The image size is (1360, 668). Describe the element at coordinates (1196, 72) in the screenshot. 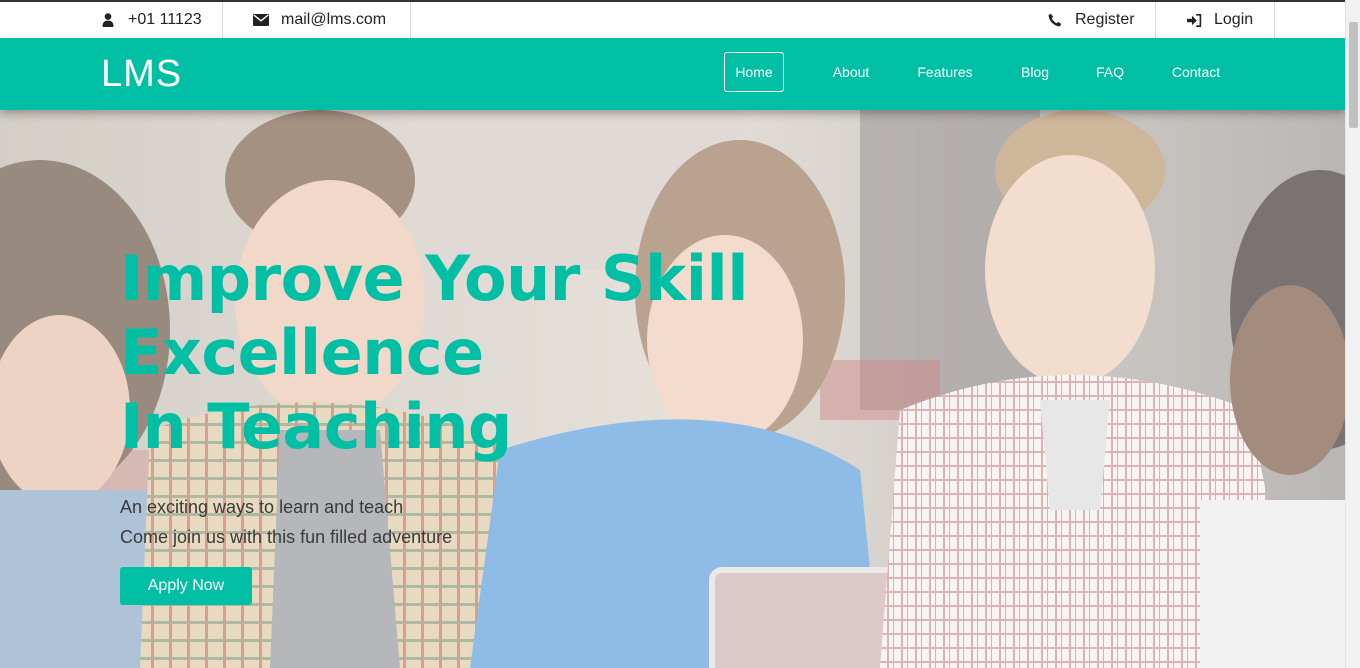

I see `nav-contact: Contact` at that location.